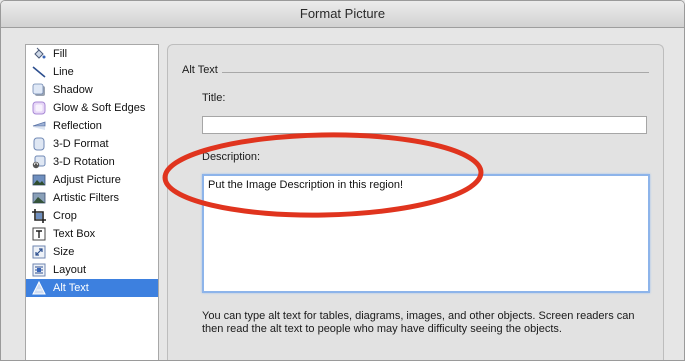 The image size is (685, 361). I want to click on sidebar-item-crop: Crop, so click(92, 216).